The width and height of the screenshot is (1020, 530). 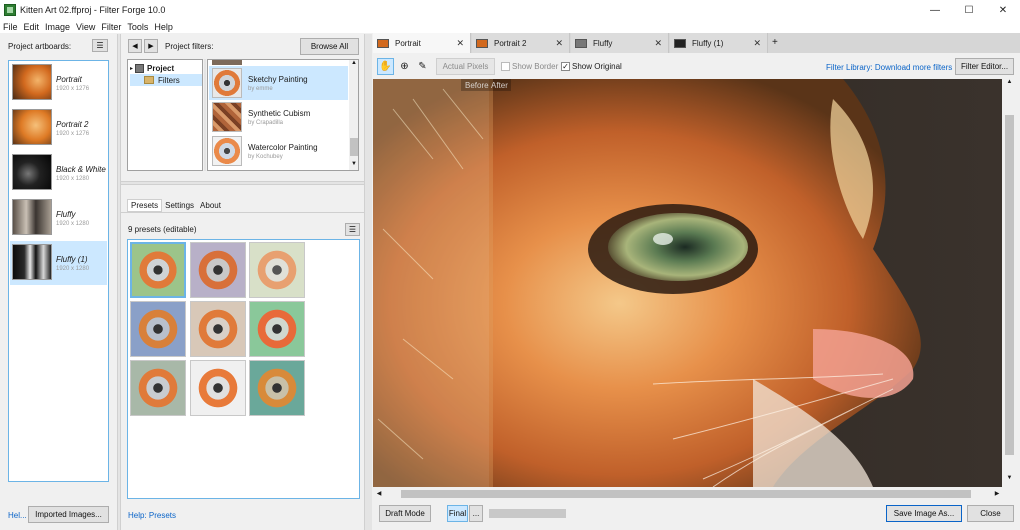 I want to click on help-presets-link: Help: Presets, so click(x=152, y=515).